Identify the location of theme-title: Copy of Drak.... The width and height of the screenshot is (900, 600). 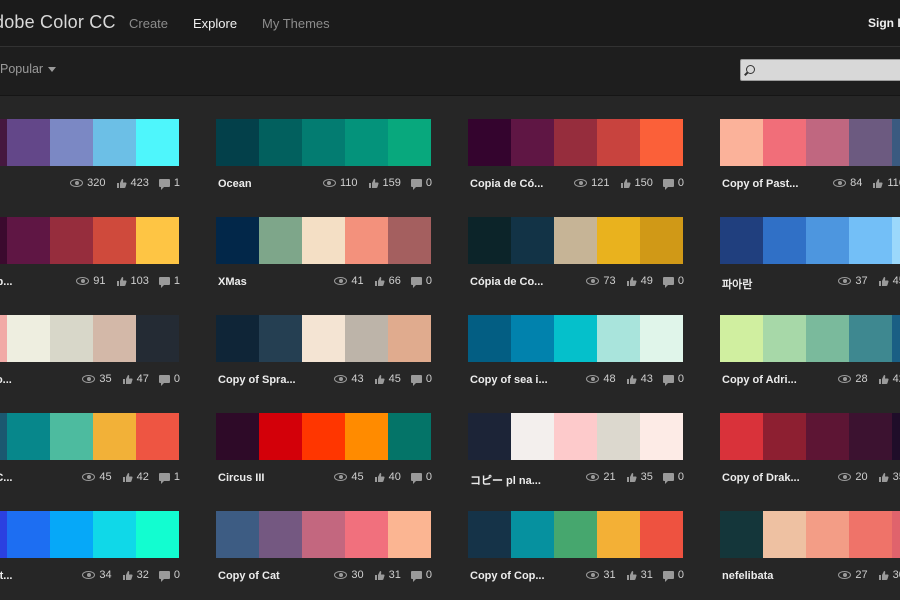
(761, 478).